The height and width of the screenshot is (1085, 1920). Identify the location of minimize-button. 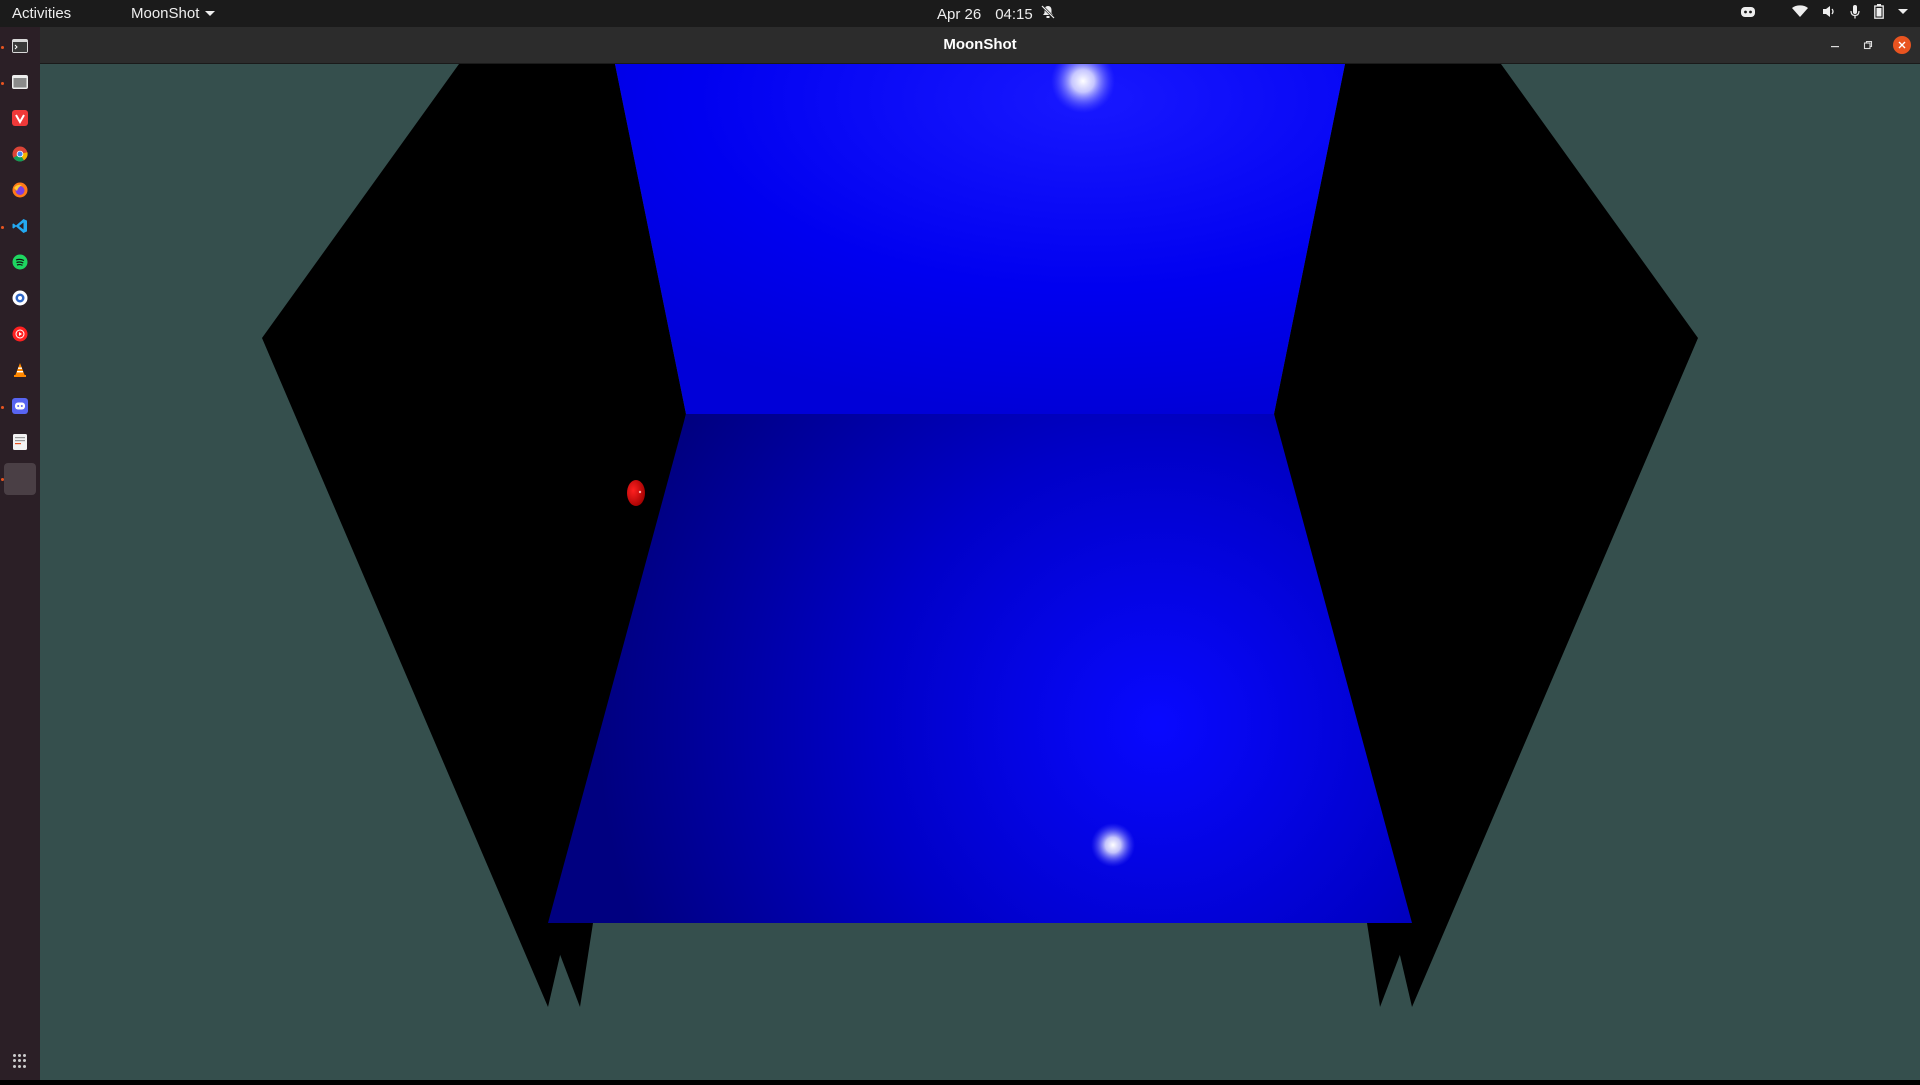
(1835, 45).